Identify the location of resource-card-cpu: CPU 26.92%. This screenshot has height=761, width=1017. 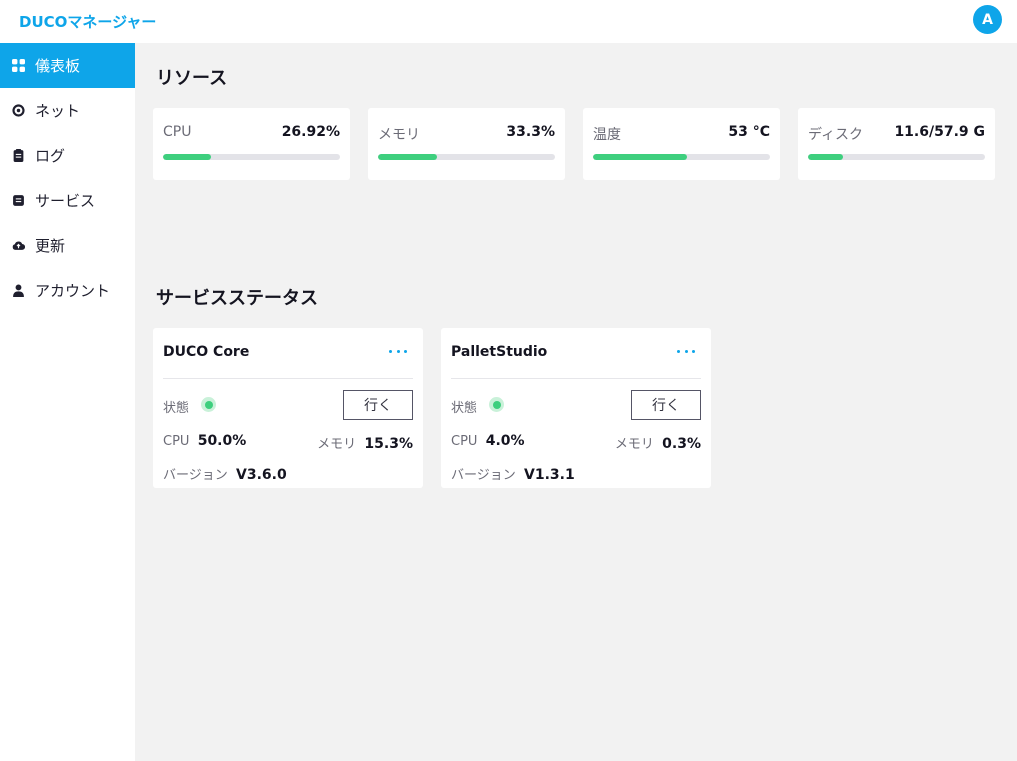
(251, 144).